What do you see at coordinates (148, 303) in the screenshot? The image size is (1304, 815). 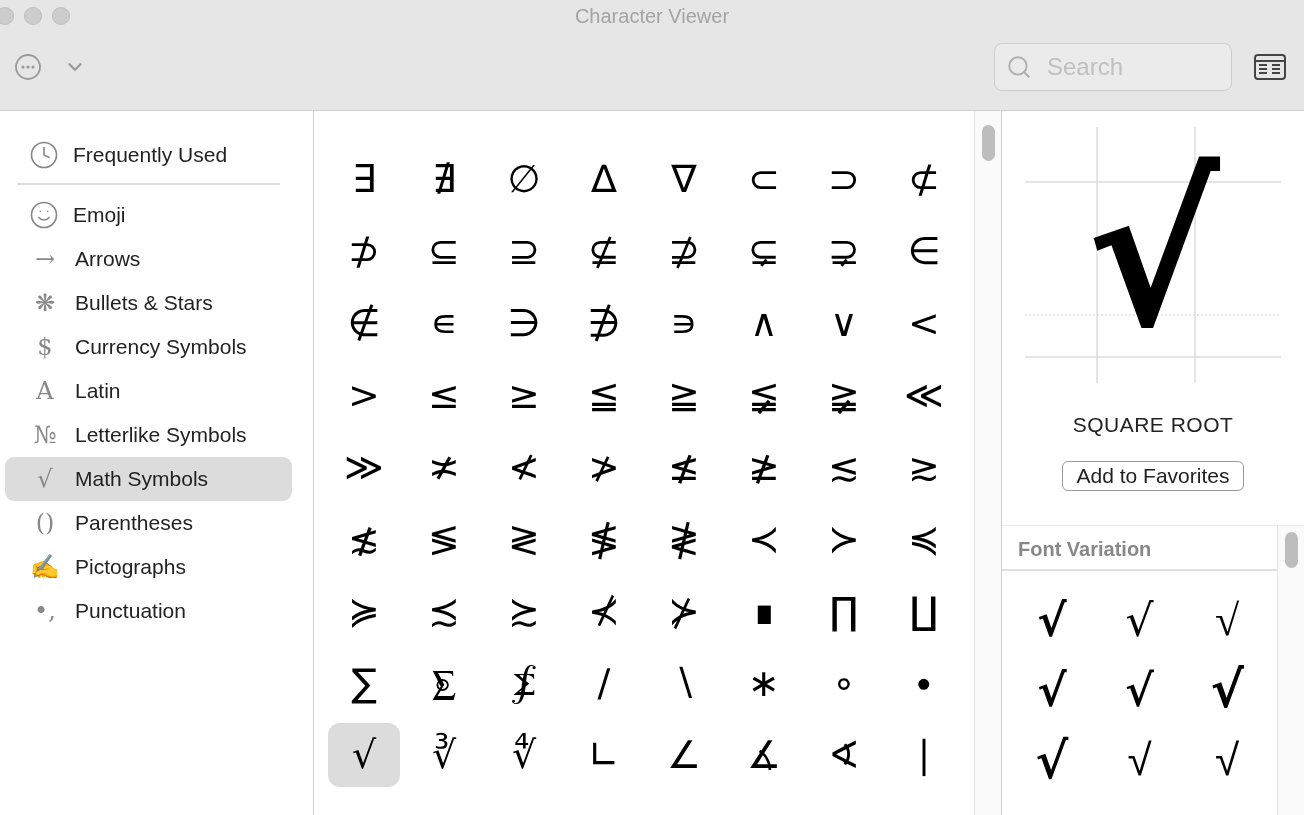 I see `sidebar-item: ❋ Bullets & Stars` at bounding box center [148, 303].